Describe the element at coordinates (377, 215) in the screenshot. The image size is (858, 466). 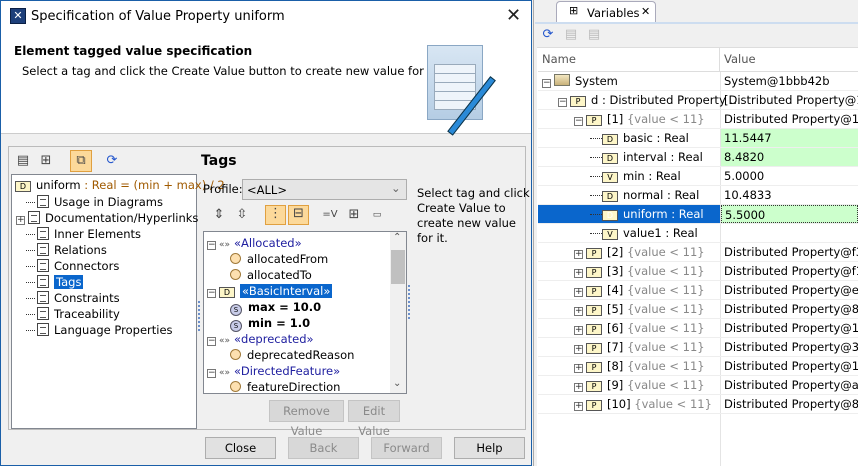
I see `tag-box-icon: ▭` at that location.